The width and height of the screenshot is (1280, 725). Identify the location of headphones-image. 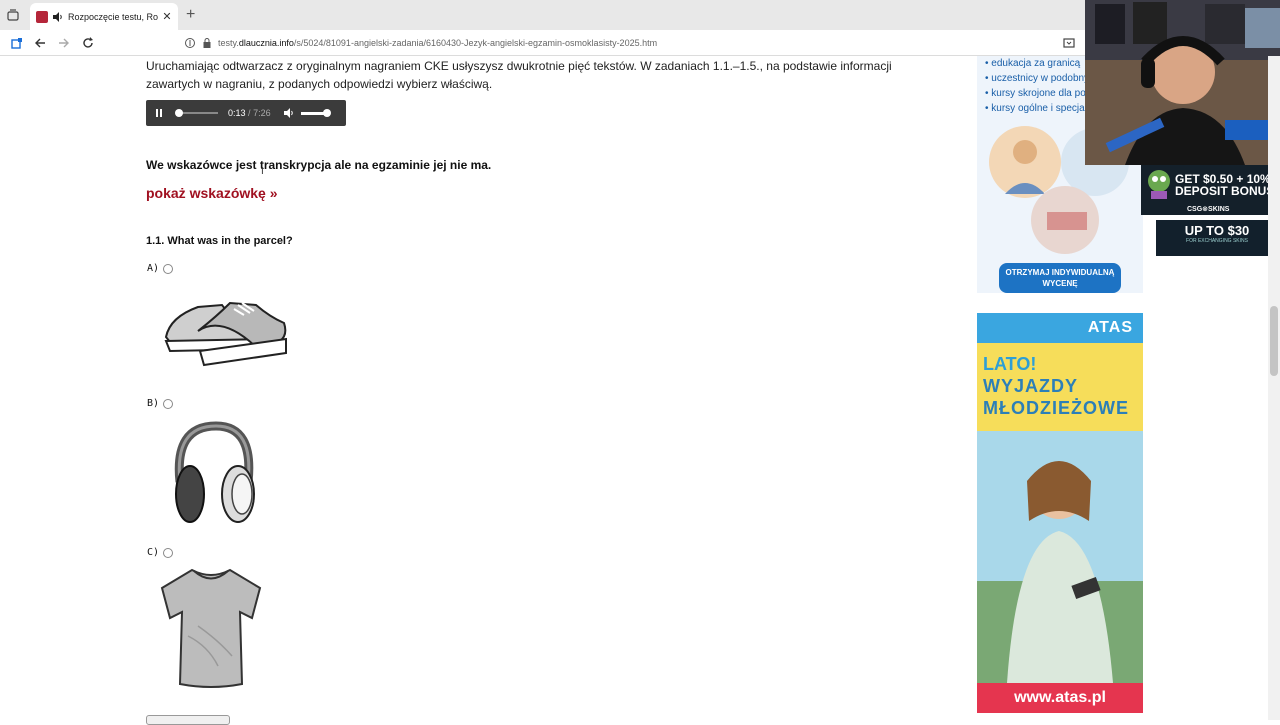
(214, 474).